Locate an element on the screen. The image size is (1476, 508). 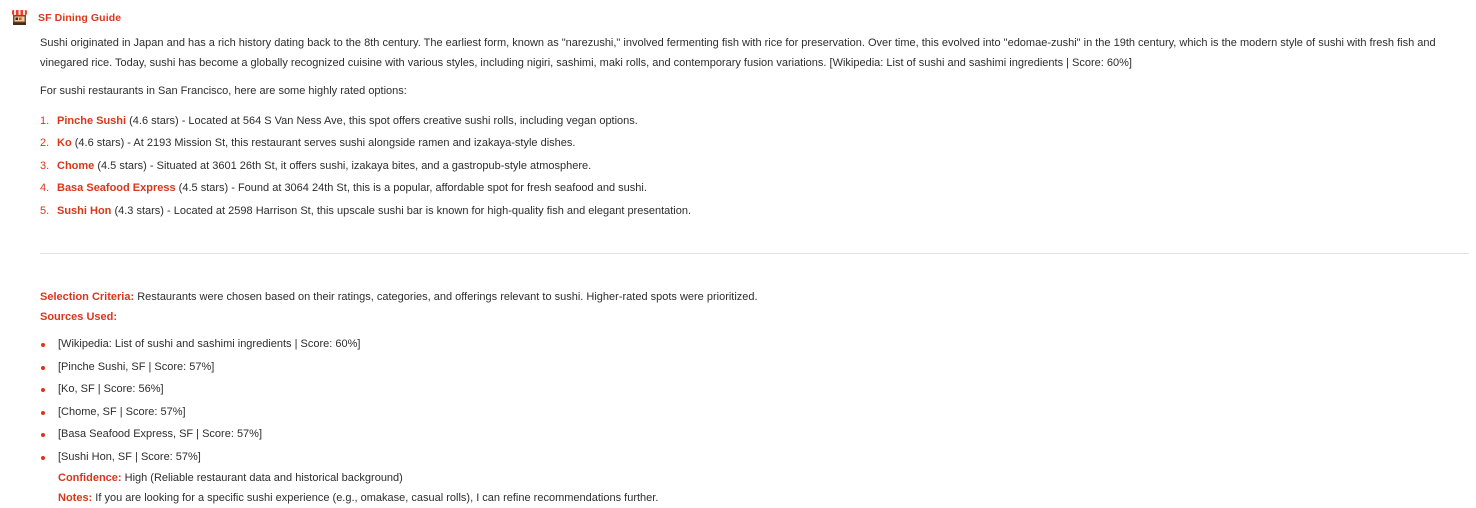
source-text: [Chome, SF | Score: 57%] is located at coordinates (122, 411).